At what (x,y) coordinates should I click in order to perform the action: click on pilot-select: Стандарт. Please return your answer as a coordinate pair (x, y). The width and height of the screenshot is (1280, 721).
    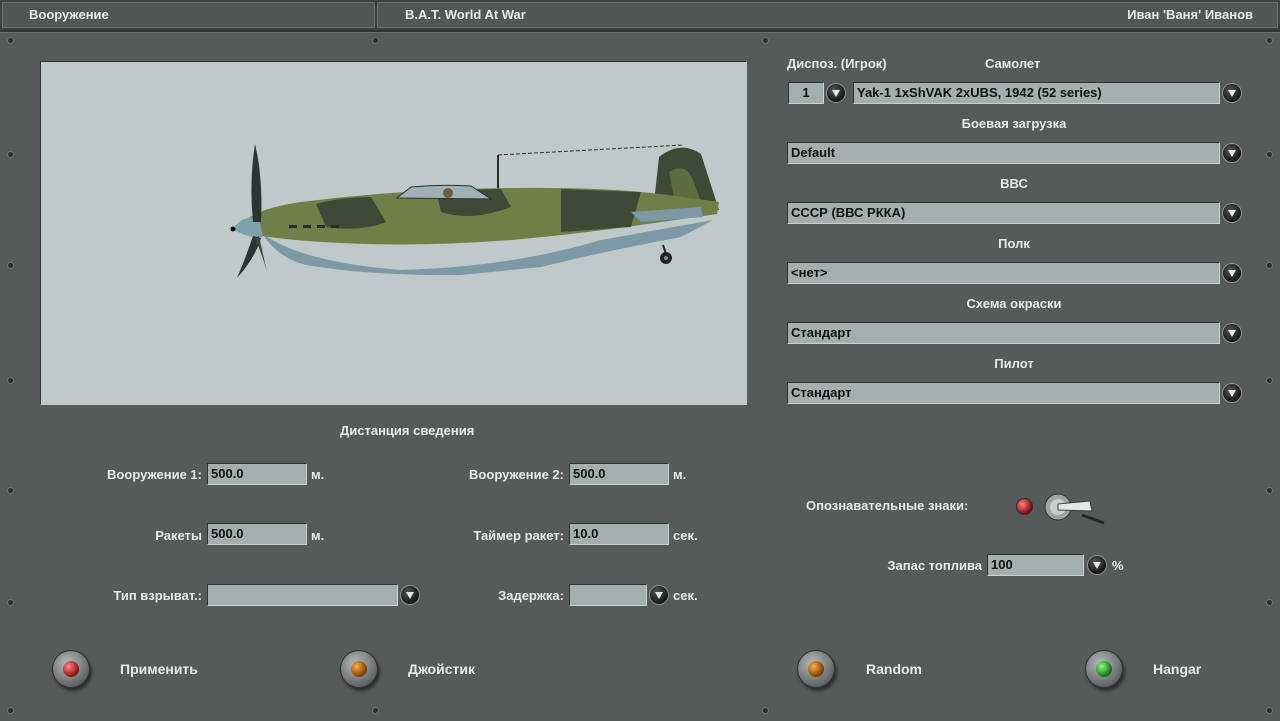
    Looking at the image, I should click on (1003, 393).